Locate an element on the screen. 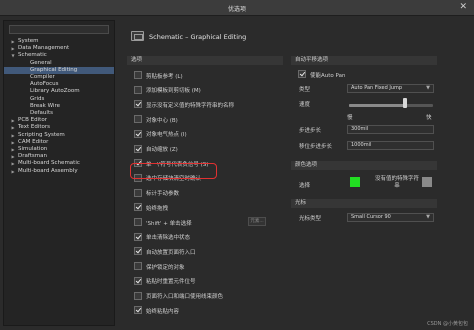 The width and height of the screenshot is (474, 330). section-autopan-header: 自动平移选项 is located at coordinates (364, 60).